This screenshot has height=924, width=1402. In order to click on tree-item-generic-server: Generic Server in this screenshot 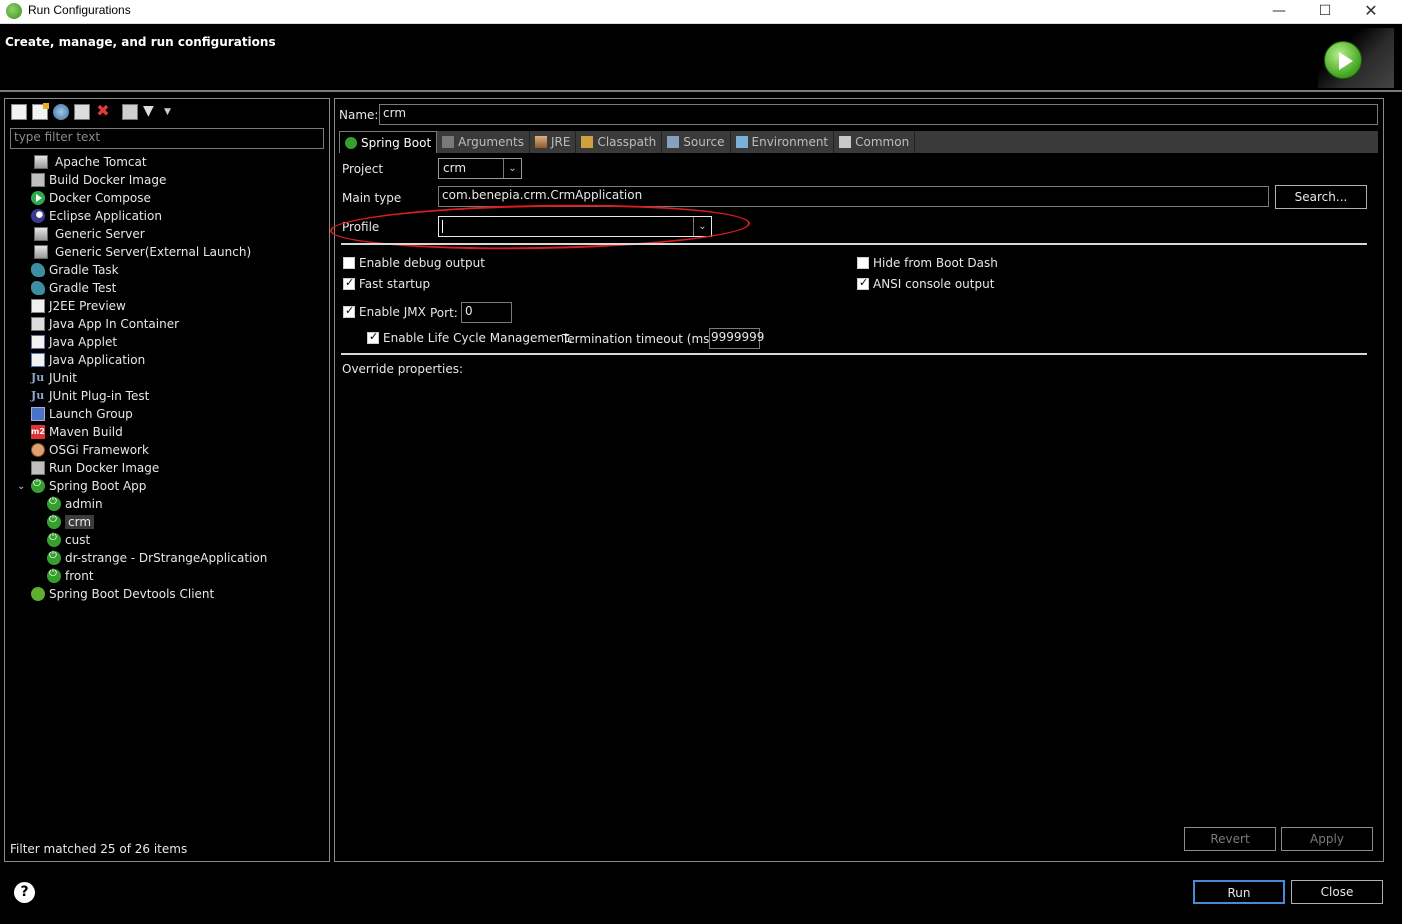, I will do `click(88, 234)`.